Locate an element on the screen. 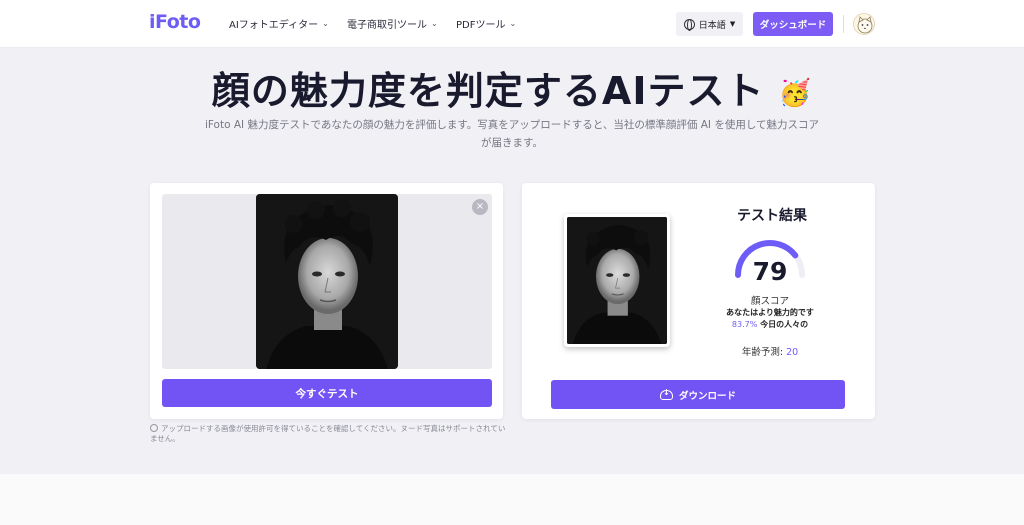 This screenshot has width=1024, height=525. age-label: 年齢予測: is located at coordinates (762, 352).